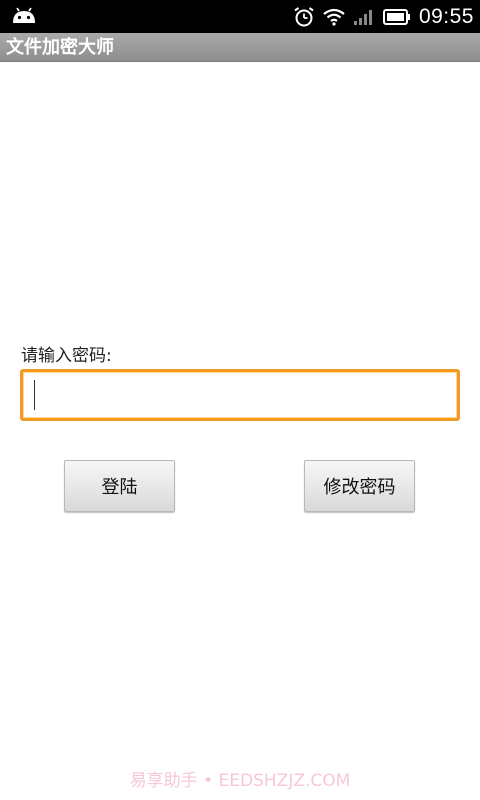 This screenshot has width=480, height=800. What do you see at coordinates (119, 486) in the screenshot?
I see `login-button: 登陆` at bounding box center [119, 486].